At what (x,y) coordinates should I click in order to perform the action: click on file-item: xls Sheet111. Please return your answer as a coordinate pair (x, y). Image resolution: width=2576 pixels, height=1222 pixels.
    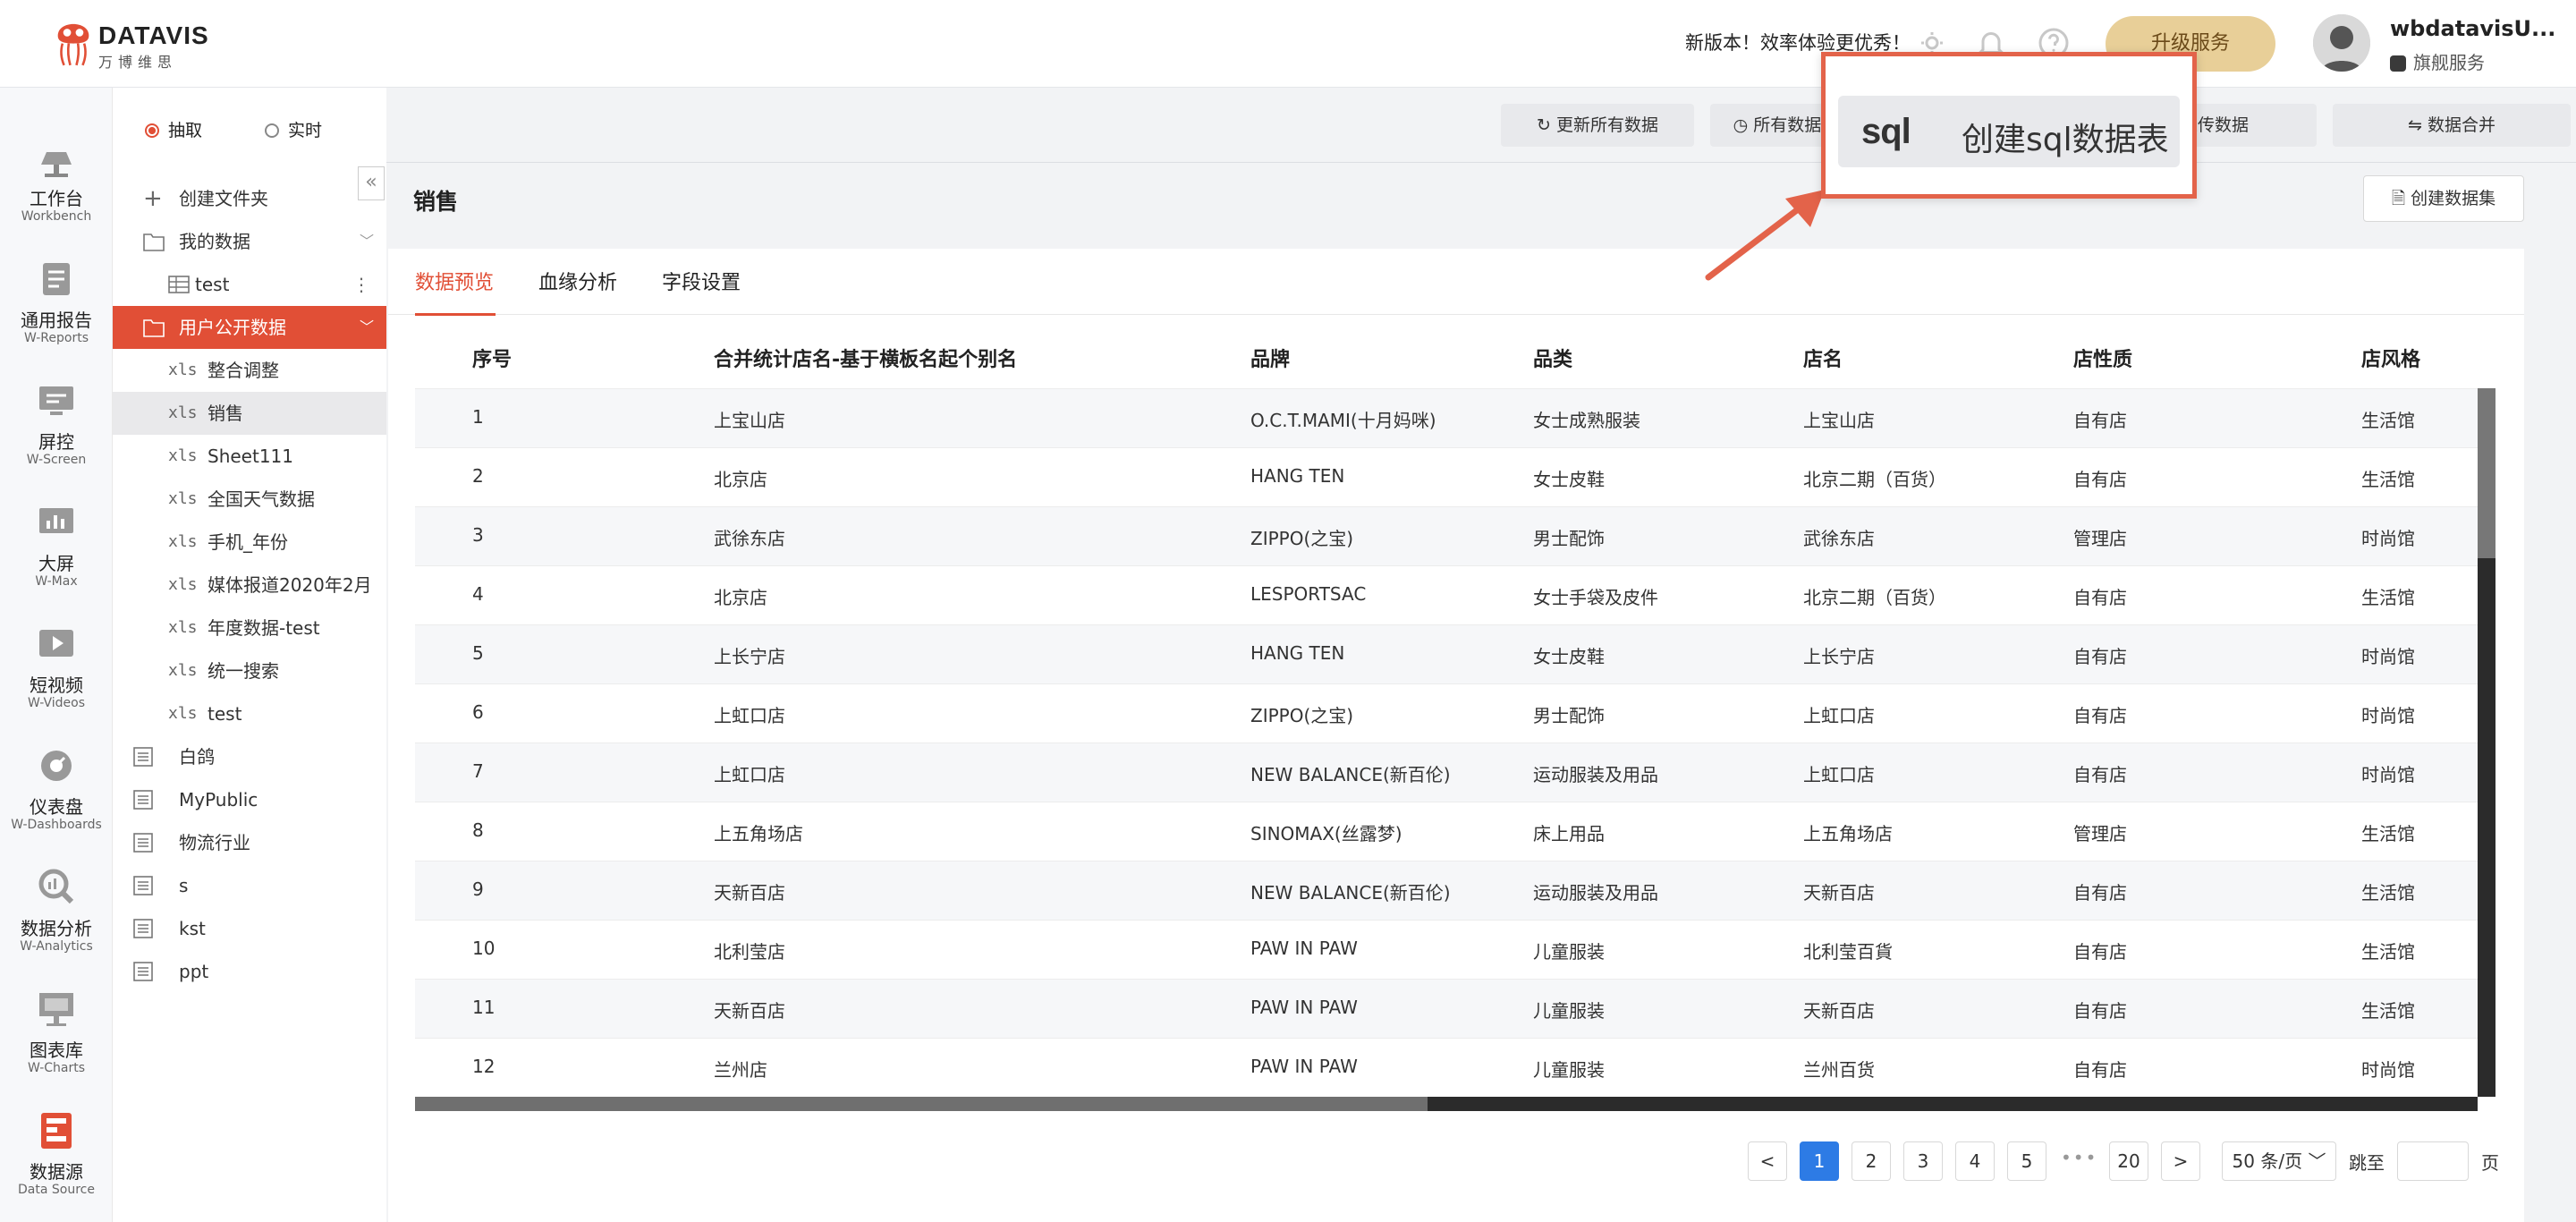
    Looking at the image, I should click on (249, 456).